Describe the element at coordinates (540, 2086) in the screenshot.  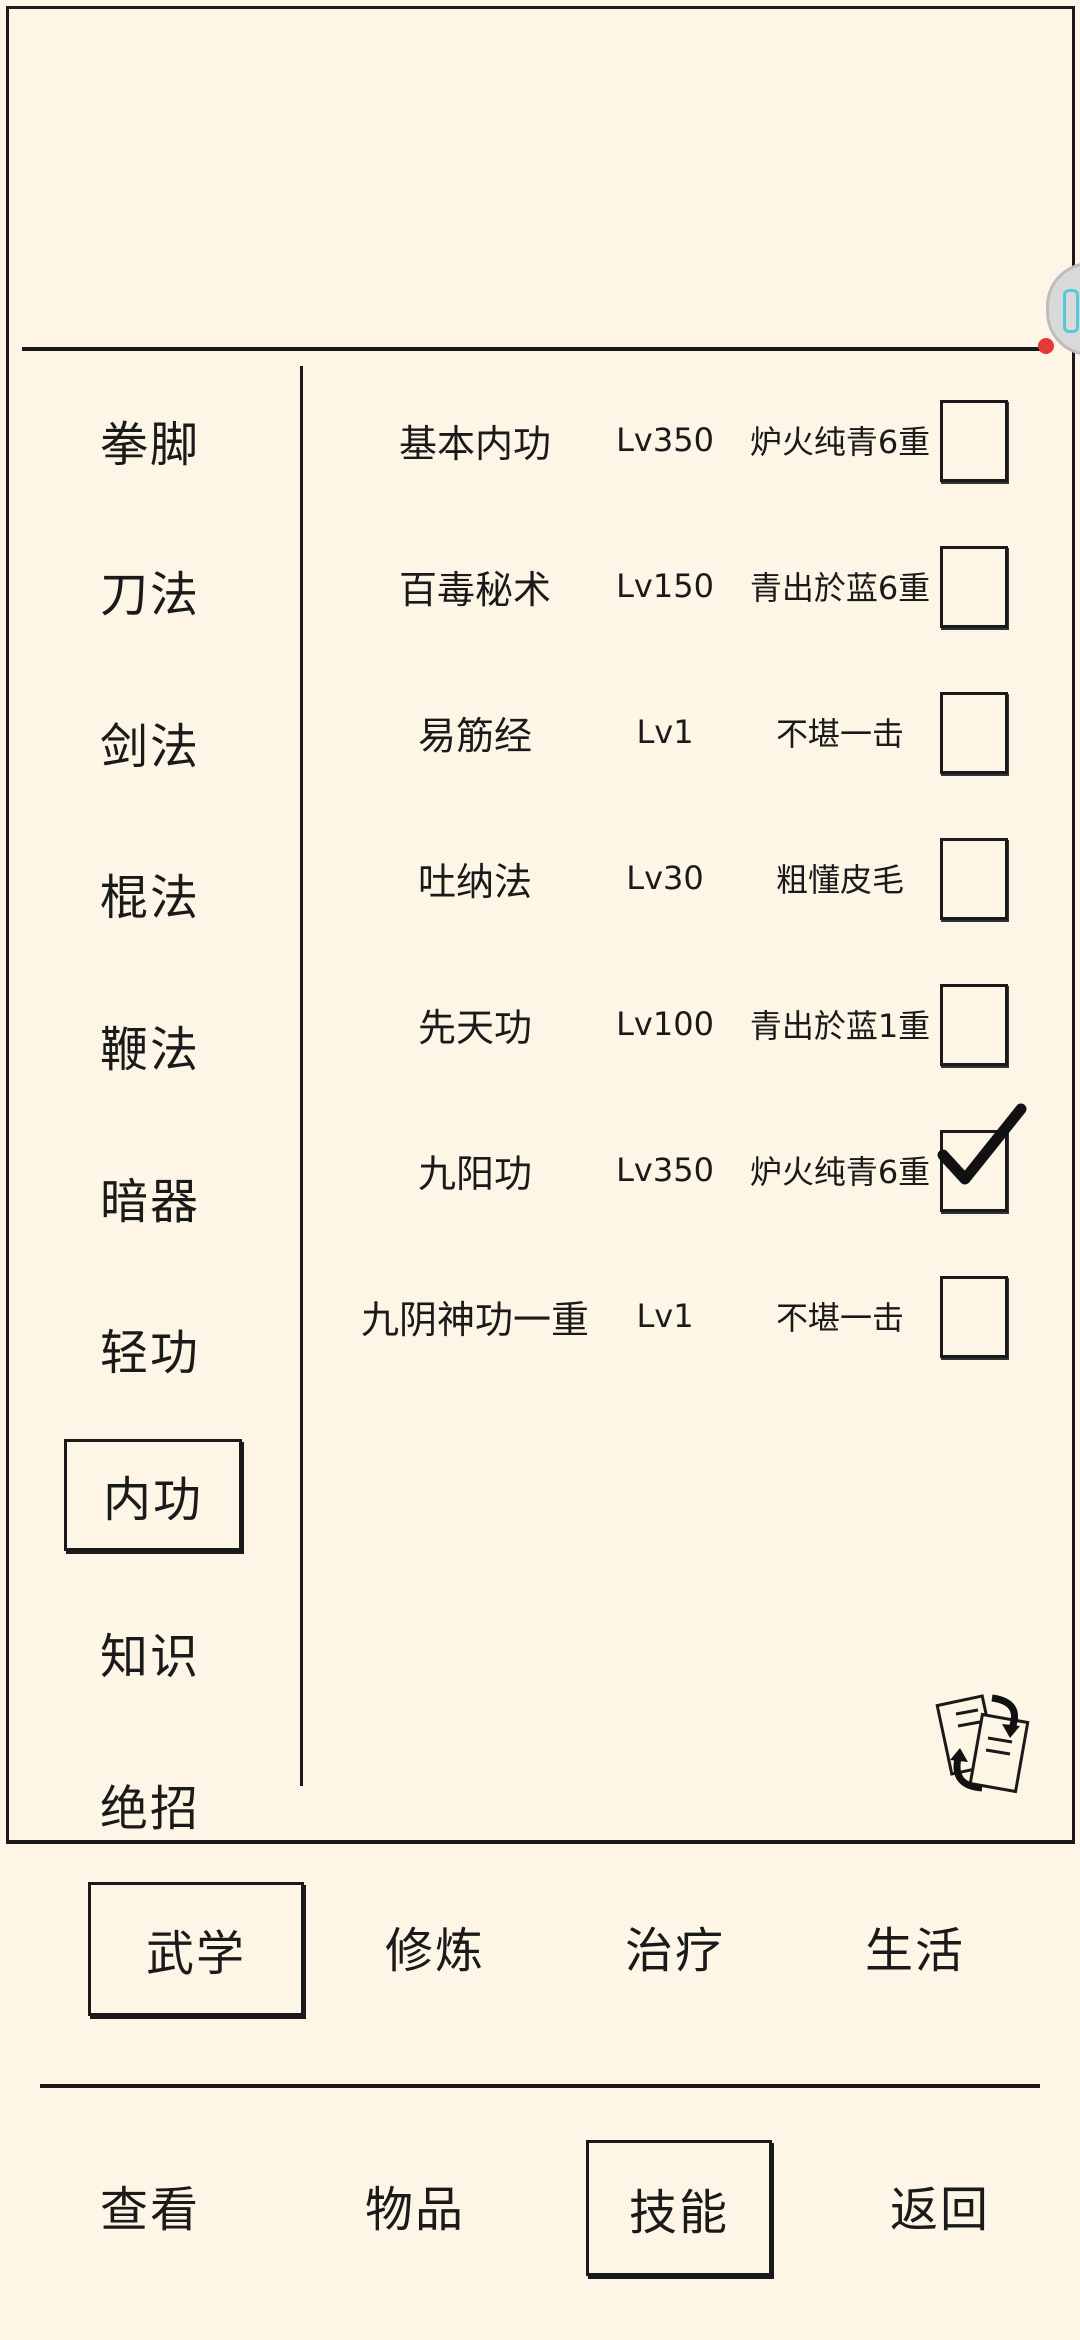
I see `nav-divider` at that location.